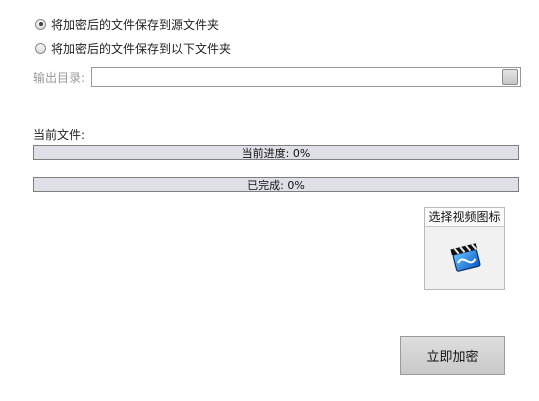  I want to click on save-to-folder-option: 将加密后的文件保存到以下文件夹, so click(133, 48).